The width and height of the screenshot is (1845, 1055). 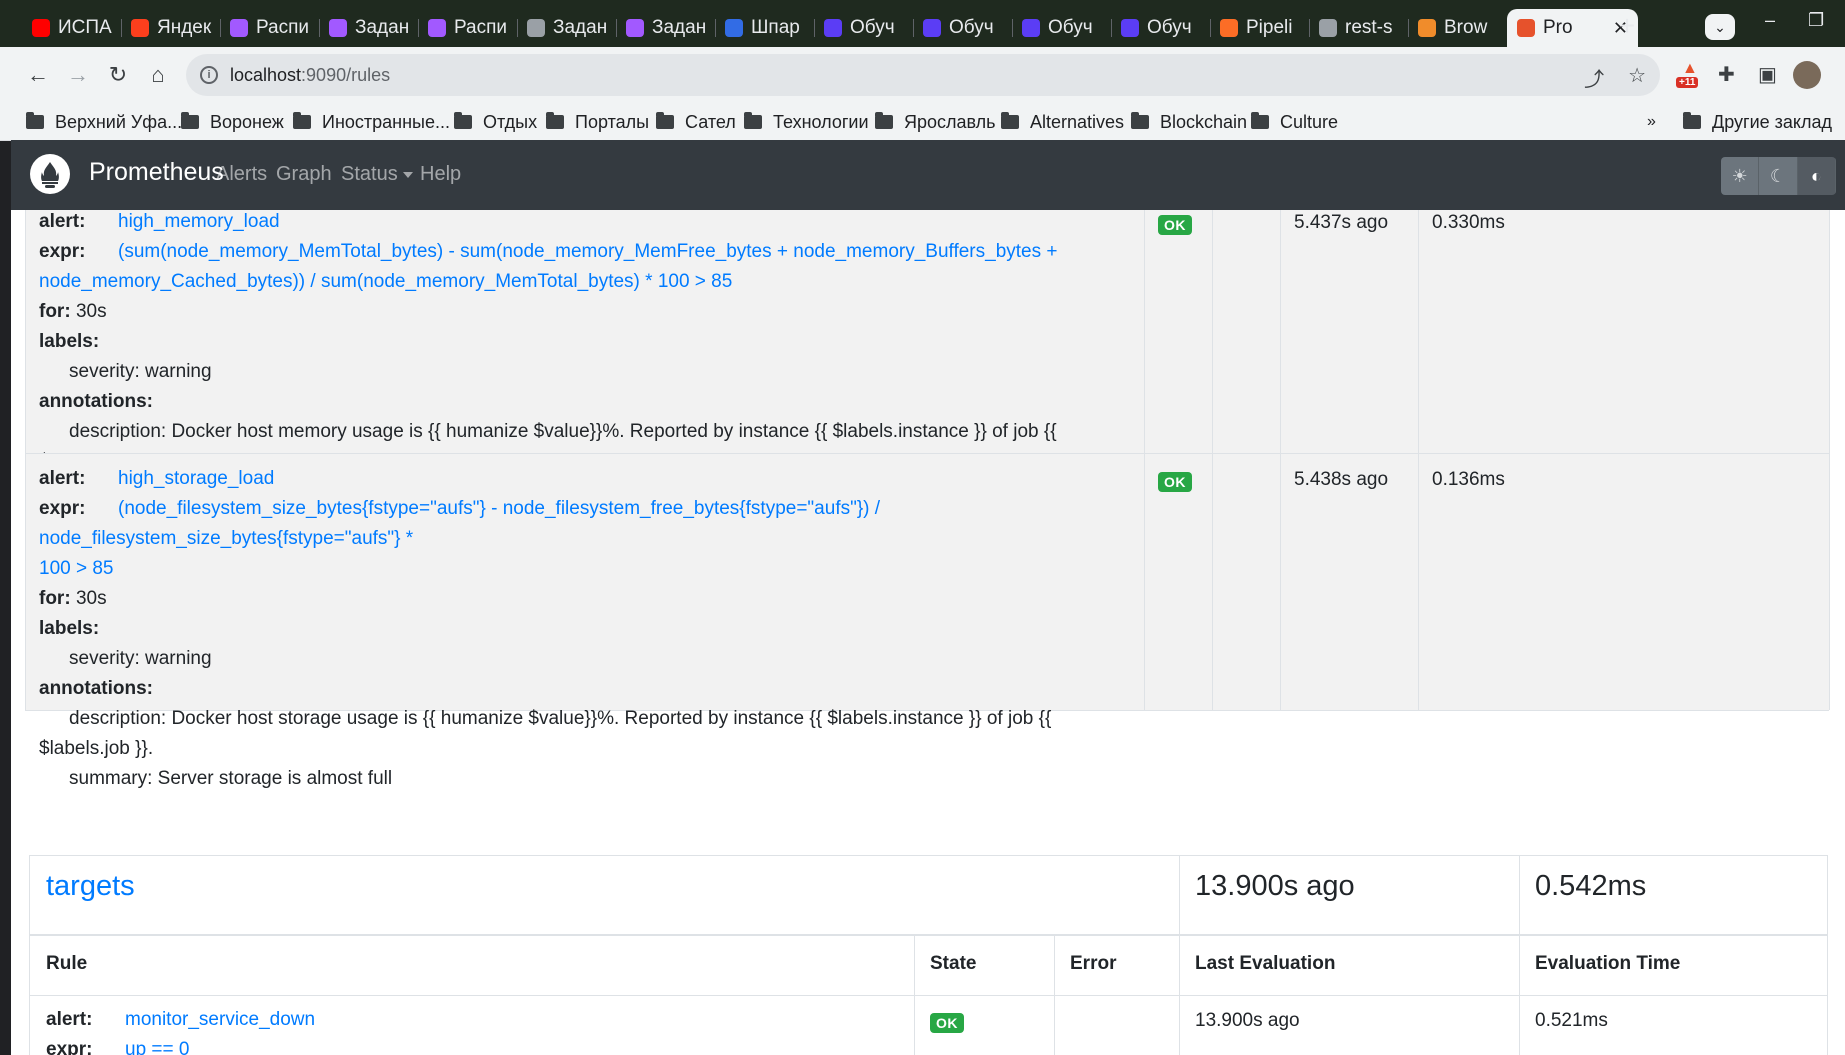 What do you see at coordinates (1468, 222) in the screenshot?
I see `rule-evaluation-time: 0.330ms` at bounding box center [1468, 222].